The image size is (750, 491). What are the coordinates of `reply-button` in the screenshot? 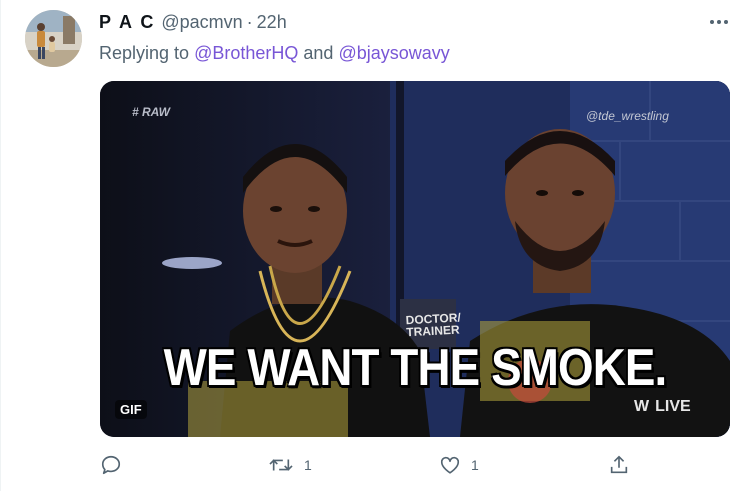 It's located at (116, 465).